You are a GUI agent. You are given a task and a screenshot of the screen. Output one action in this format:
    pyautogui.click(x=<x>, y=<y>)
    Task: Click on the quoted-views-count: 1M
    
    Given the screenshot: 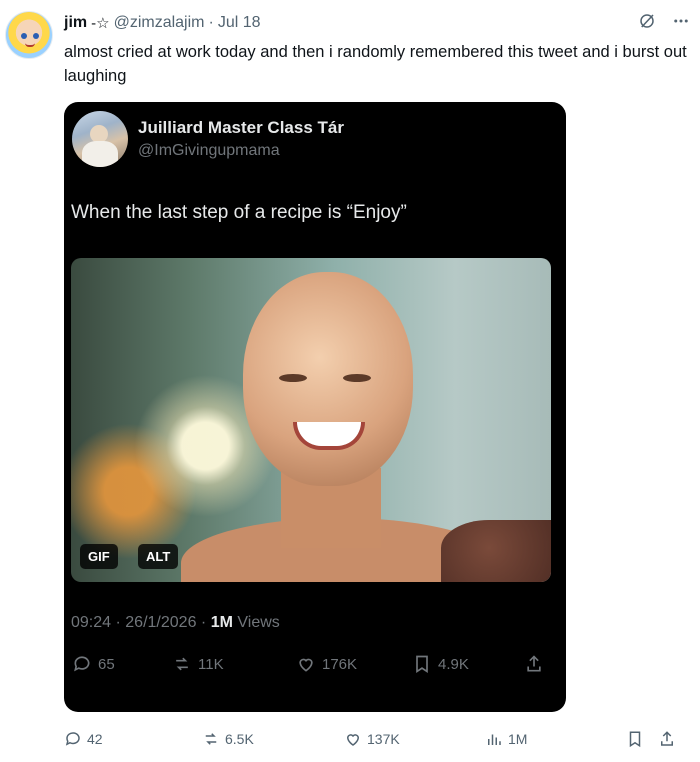 What is the action you would take?
    pyautogui.click(x=221, y=622)
    